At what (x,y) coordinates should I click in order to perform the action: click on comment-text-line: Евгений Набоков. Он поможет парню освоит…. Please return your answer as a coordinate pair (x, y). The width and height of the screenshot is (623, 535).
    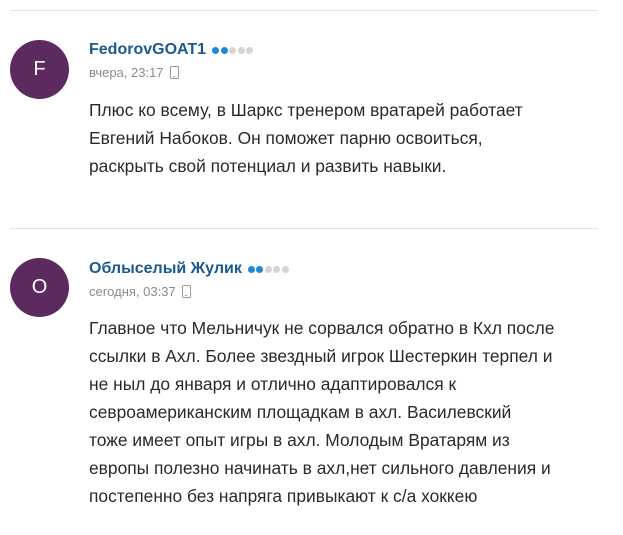
    Looking at the image, I should click on (286, 138).